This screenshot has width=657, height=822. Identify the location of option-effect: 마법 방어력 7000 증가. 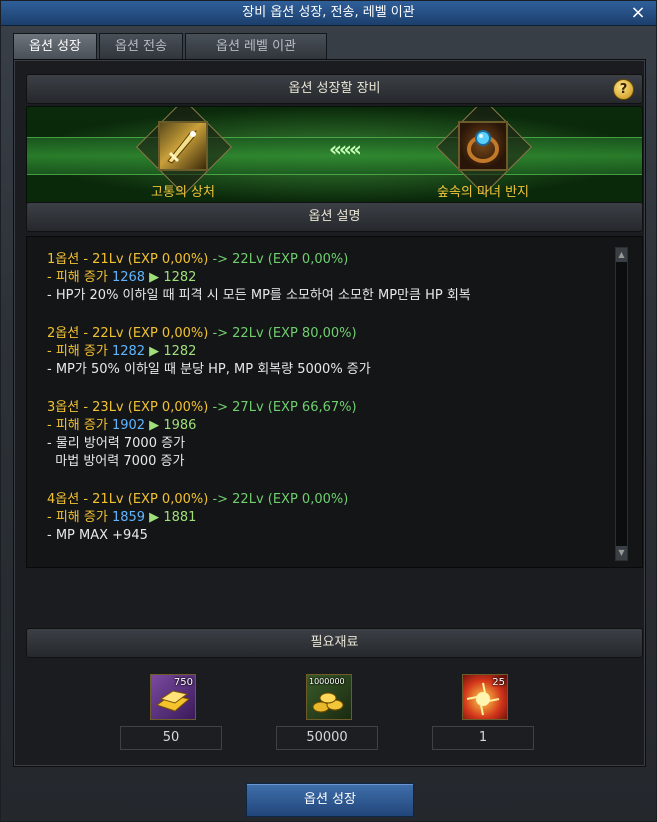
(116, 461).